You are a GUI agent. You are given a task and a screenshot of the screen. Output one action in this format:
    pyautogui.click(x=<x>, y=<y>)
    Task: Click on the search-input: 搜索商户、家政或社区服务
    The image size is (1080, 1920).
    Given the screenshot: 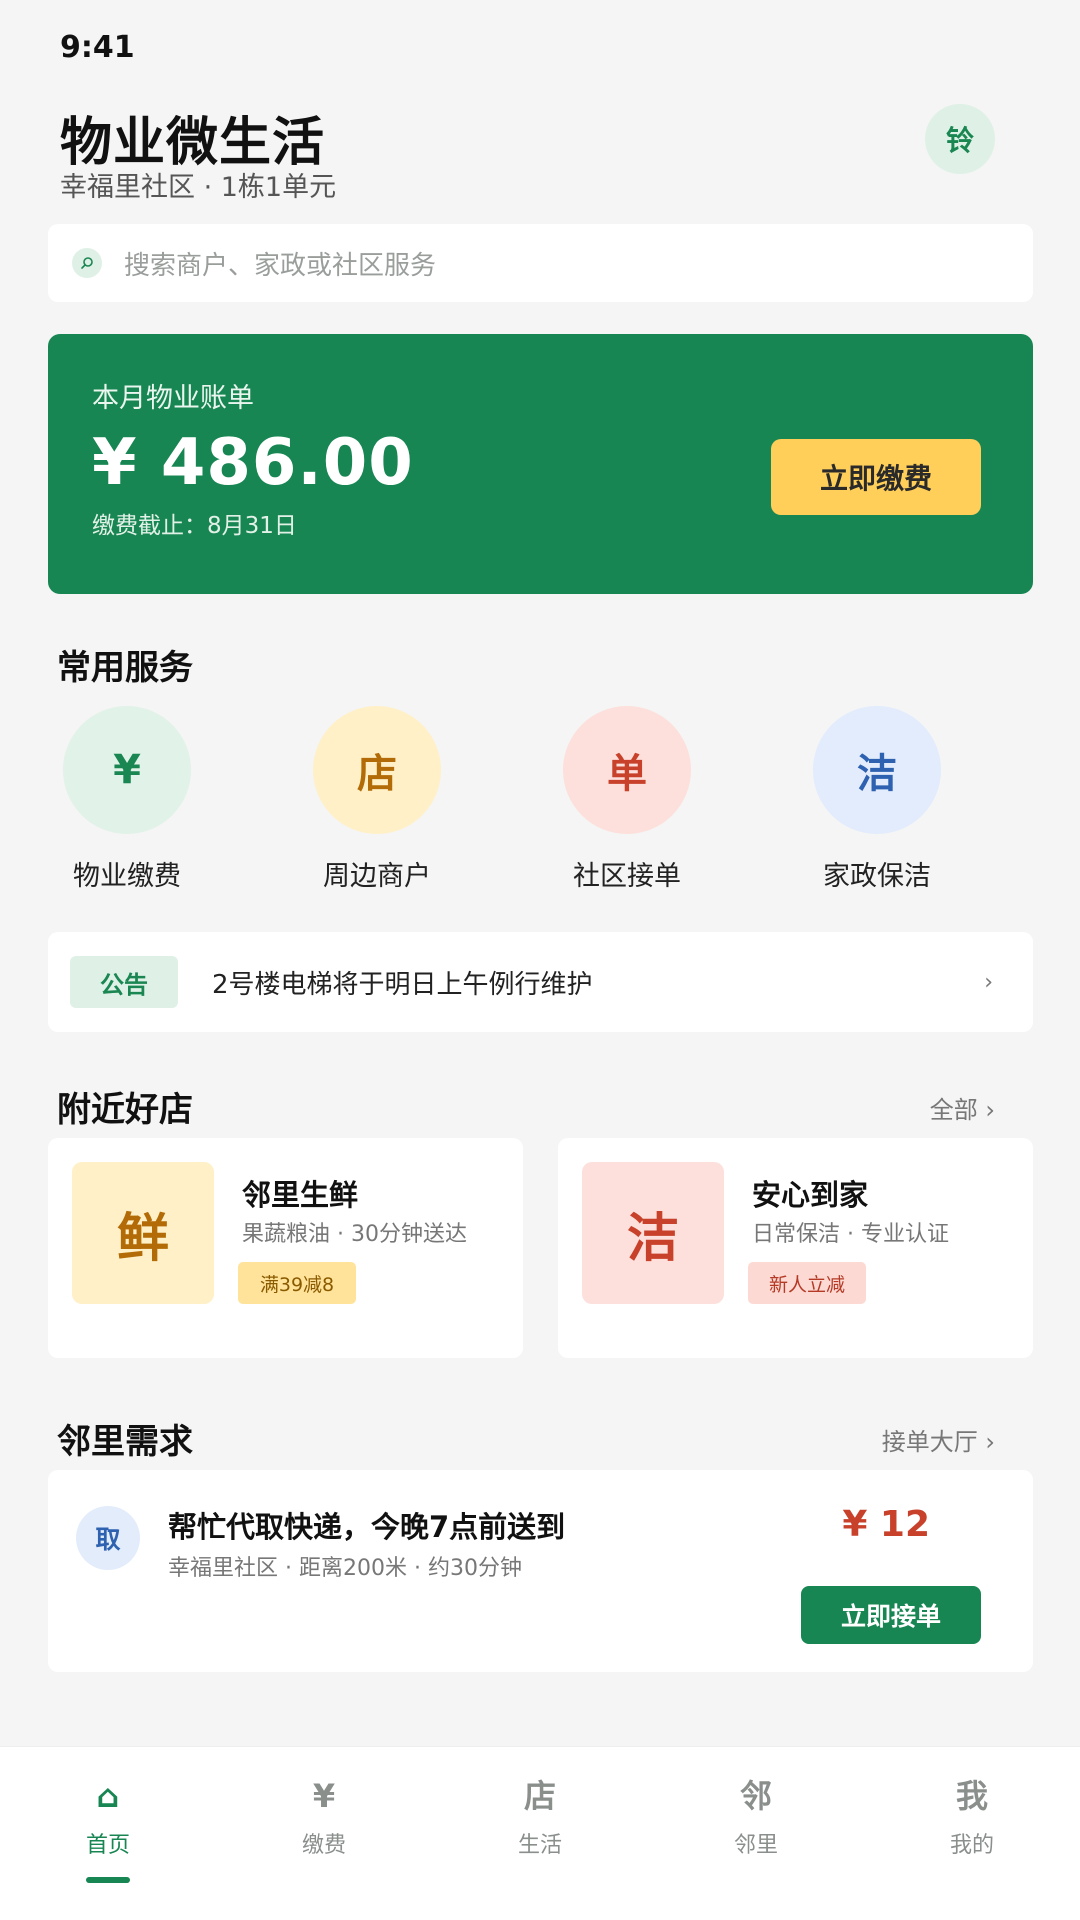 What is the action you would take?
    pyautogui.click(x=540, y=263)
    